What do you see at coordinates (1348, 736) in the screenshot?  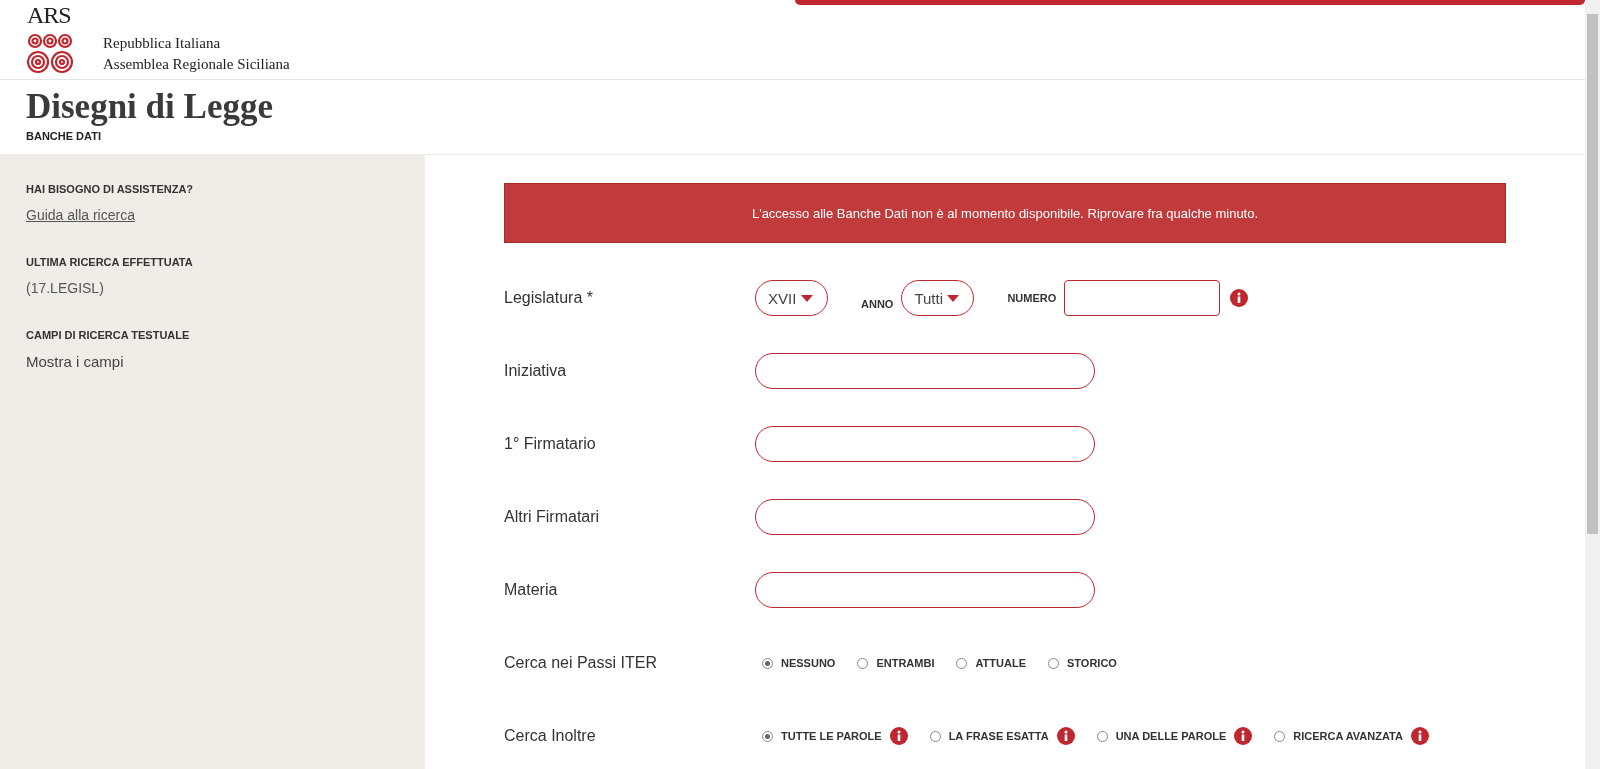 I see `option-label: RICERCA AVANZATA` at bounding box center [1348, 736].